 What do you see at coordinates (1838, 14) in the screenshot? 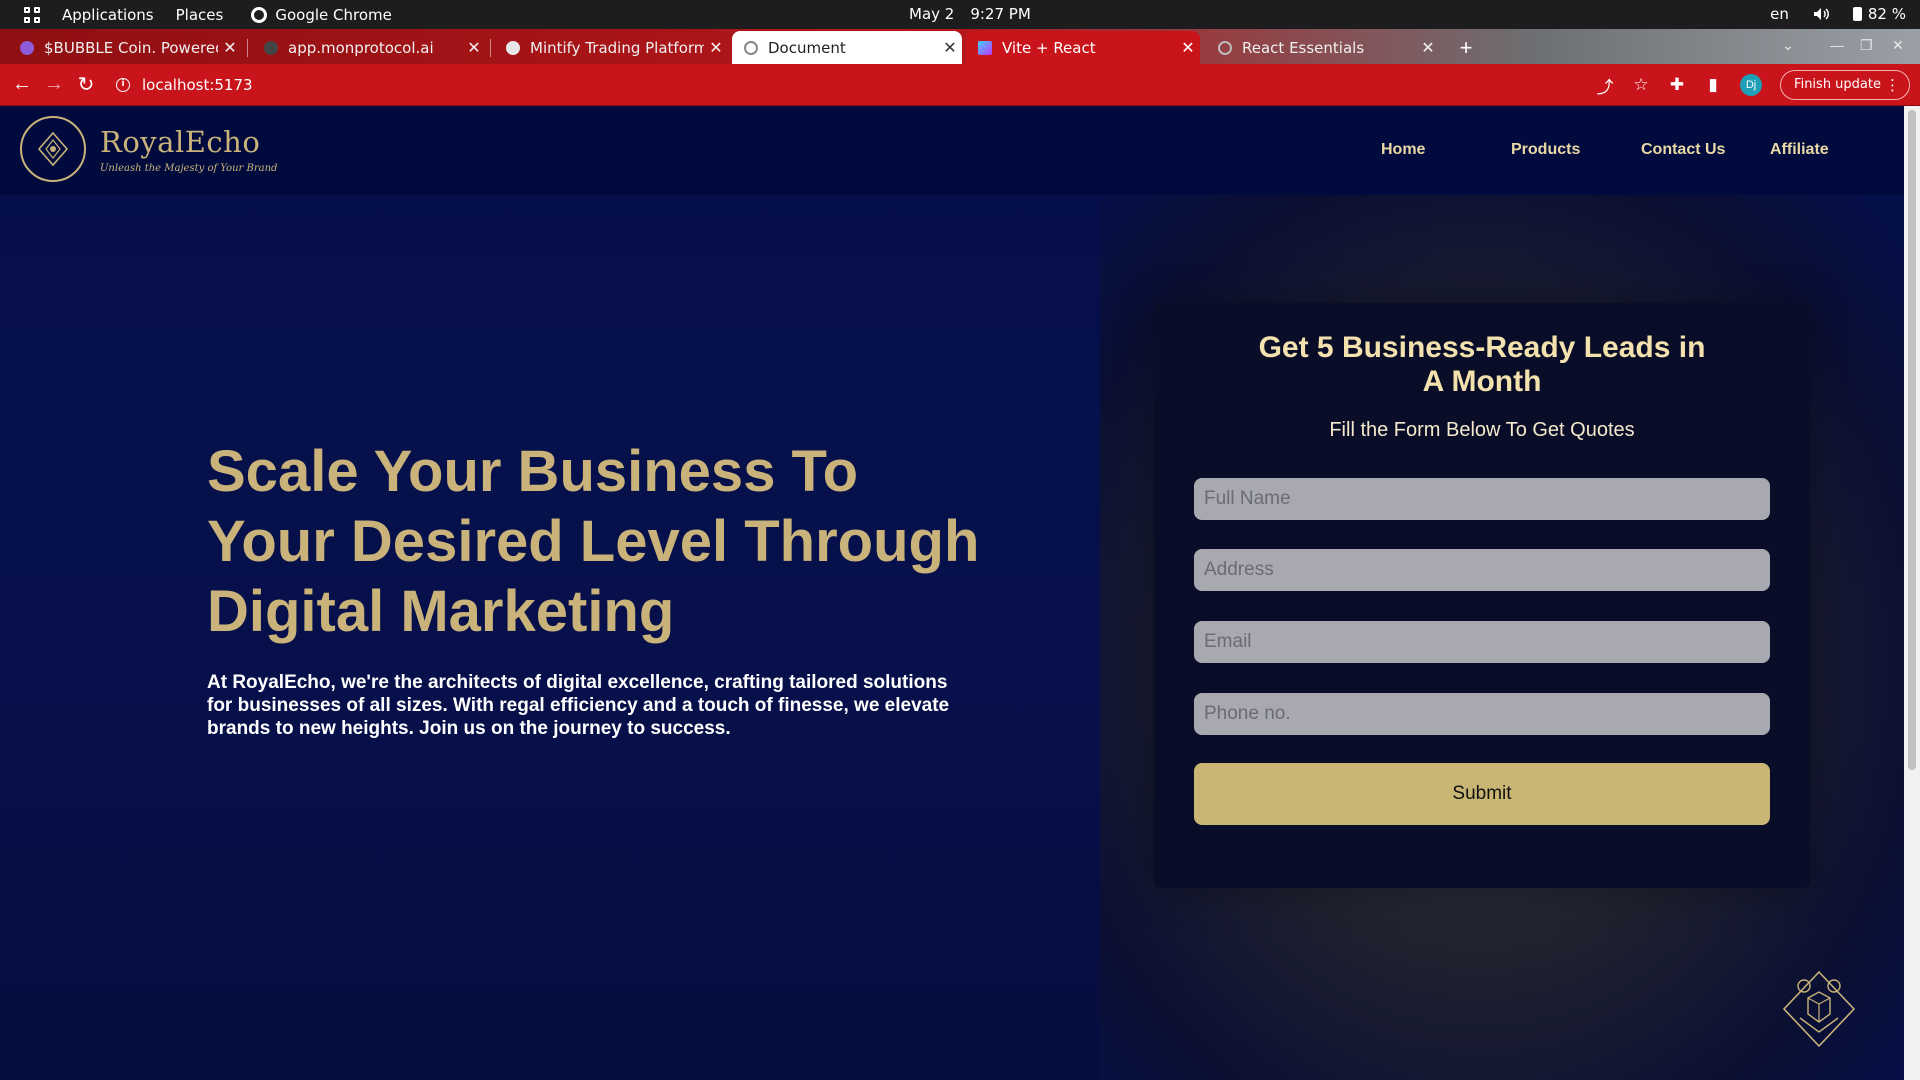
I see `system-tray: en 82 %` at bounding box center [1838, 14].